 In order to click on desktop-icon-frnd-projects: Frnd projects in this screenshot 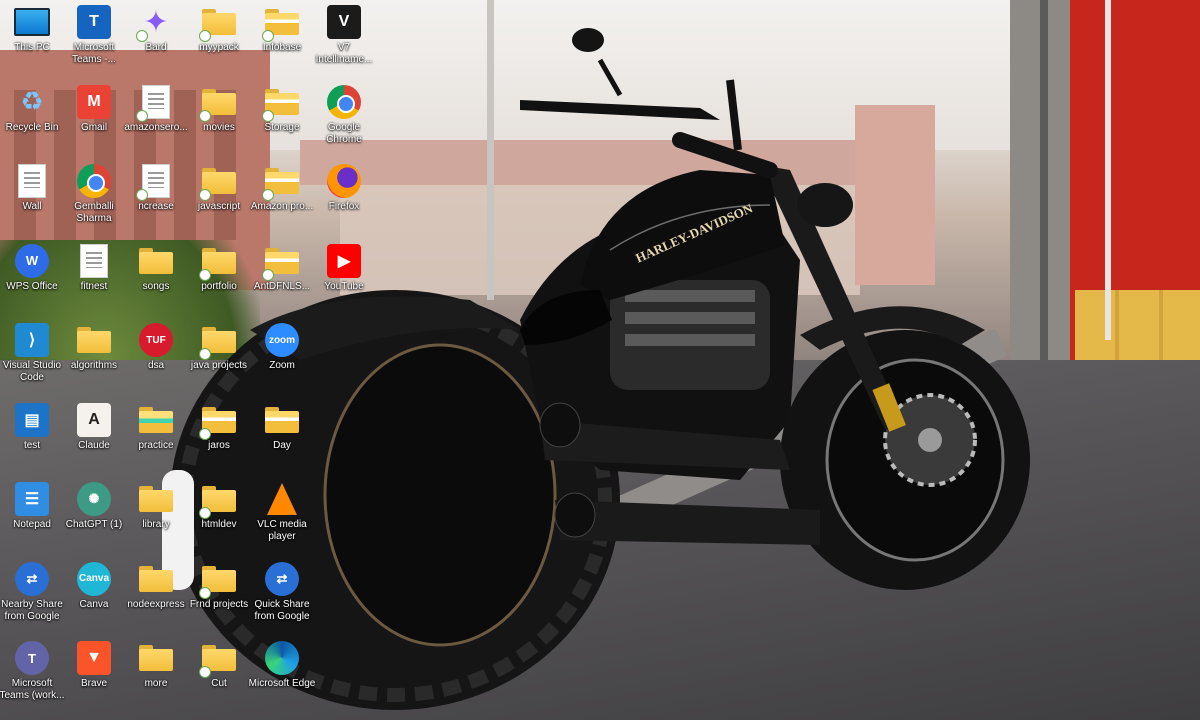, I will do `click(219, 599)`.